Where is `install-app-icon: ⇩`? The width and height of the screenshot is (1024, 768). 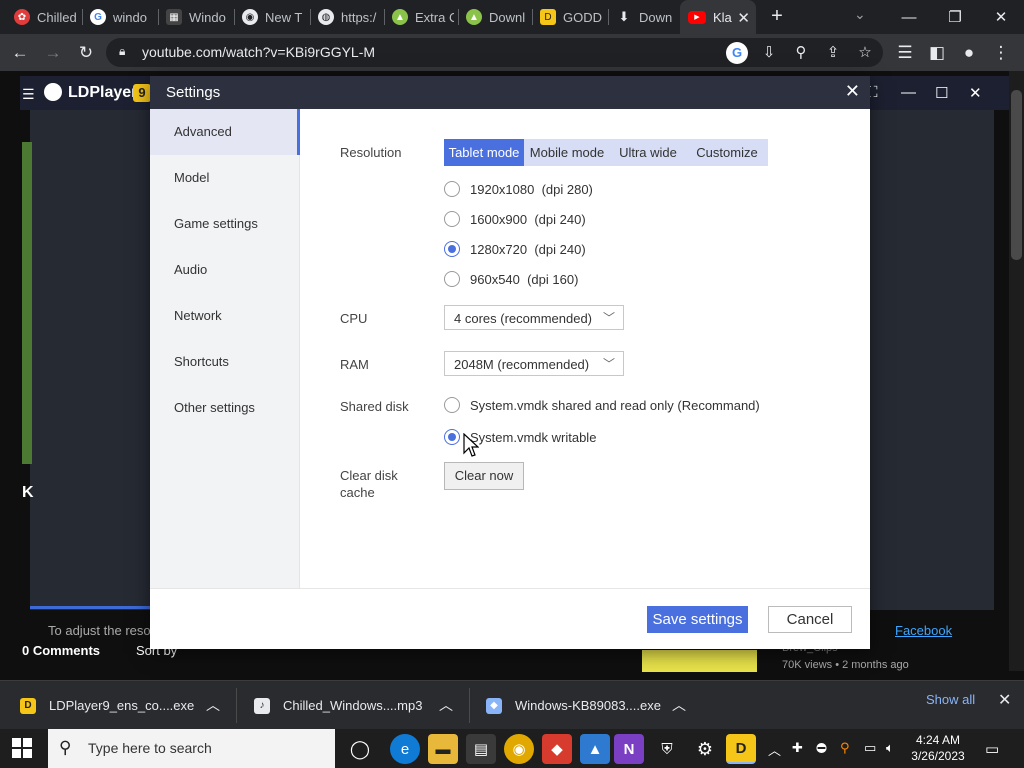 install-app-icon: ⇩ is located at coordinates (769, 53).